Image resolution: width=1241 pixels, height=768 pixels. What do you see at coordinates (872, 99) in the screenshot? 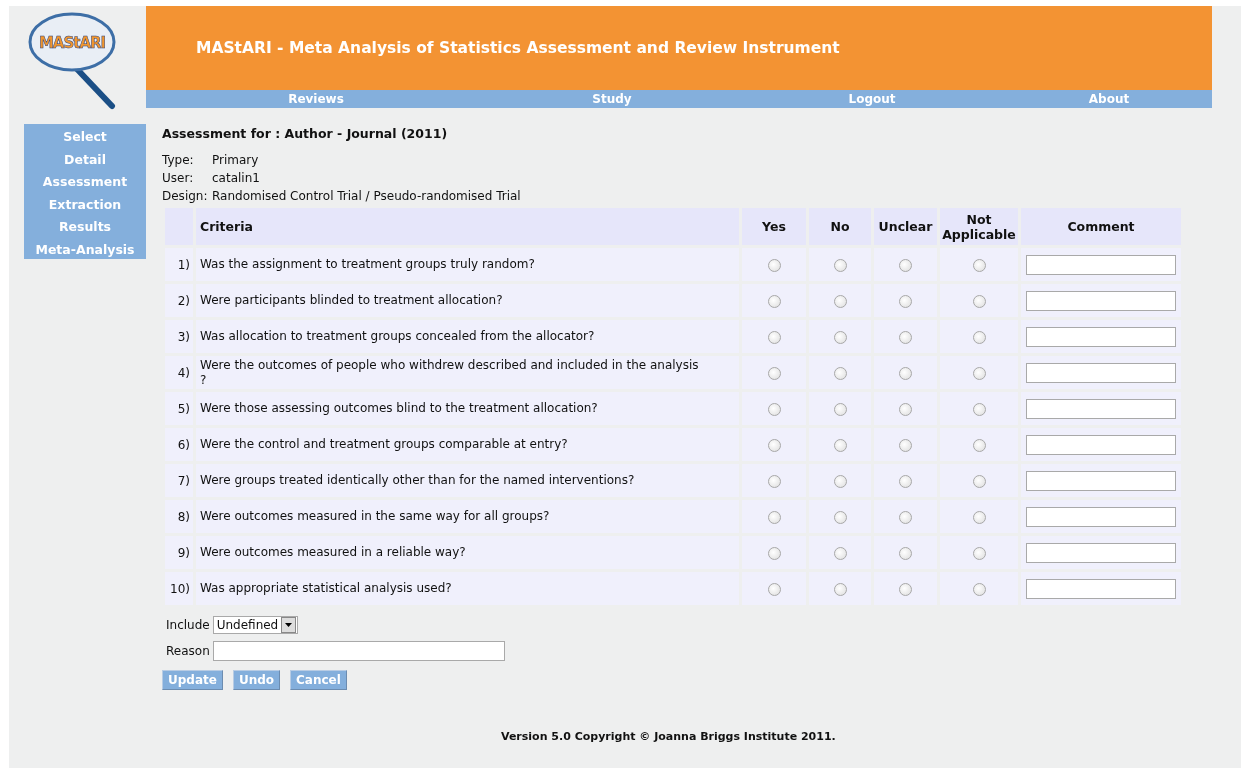
I see `nav-link: Logout` at bounding box center [872, 99].